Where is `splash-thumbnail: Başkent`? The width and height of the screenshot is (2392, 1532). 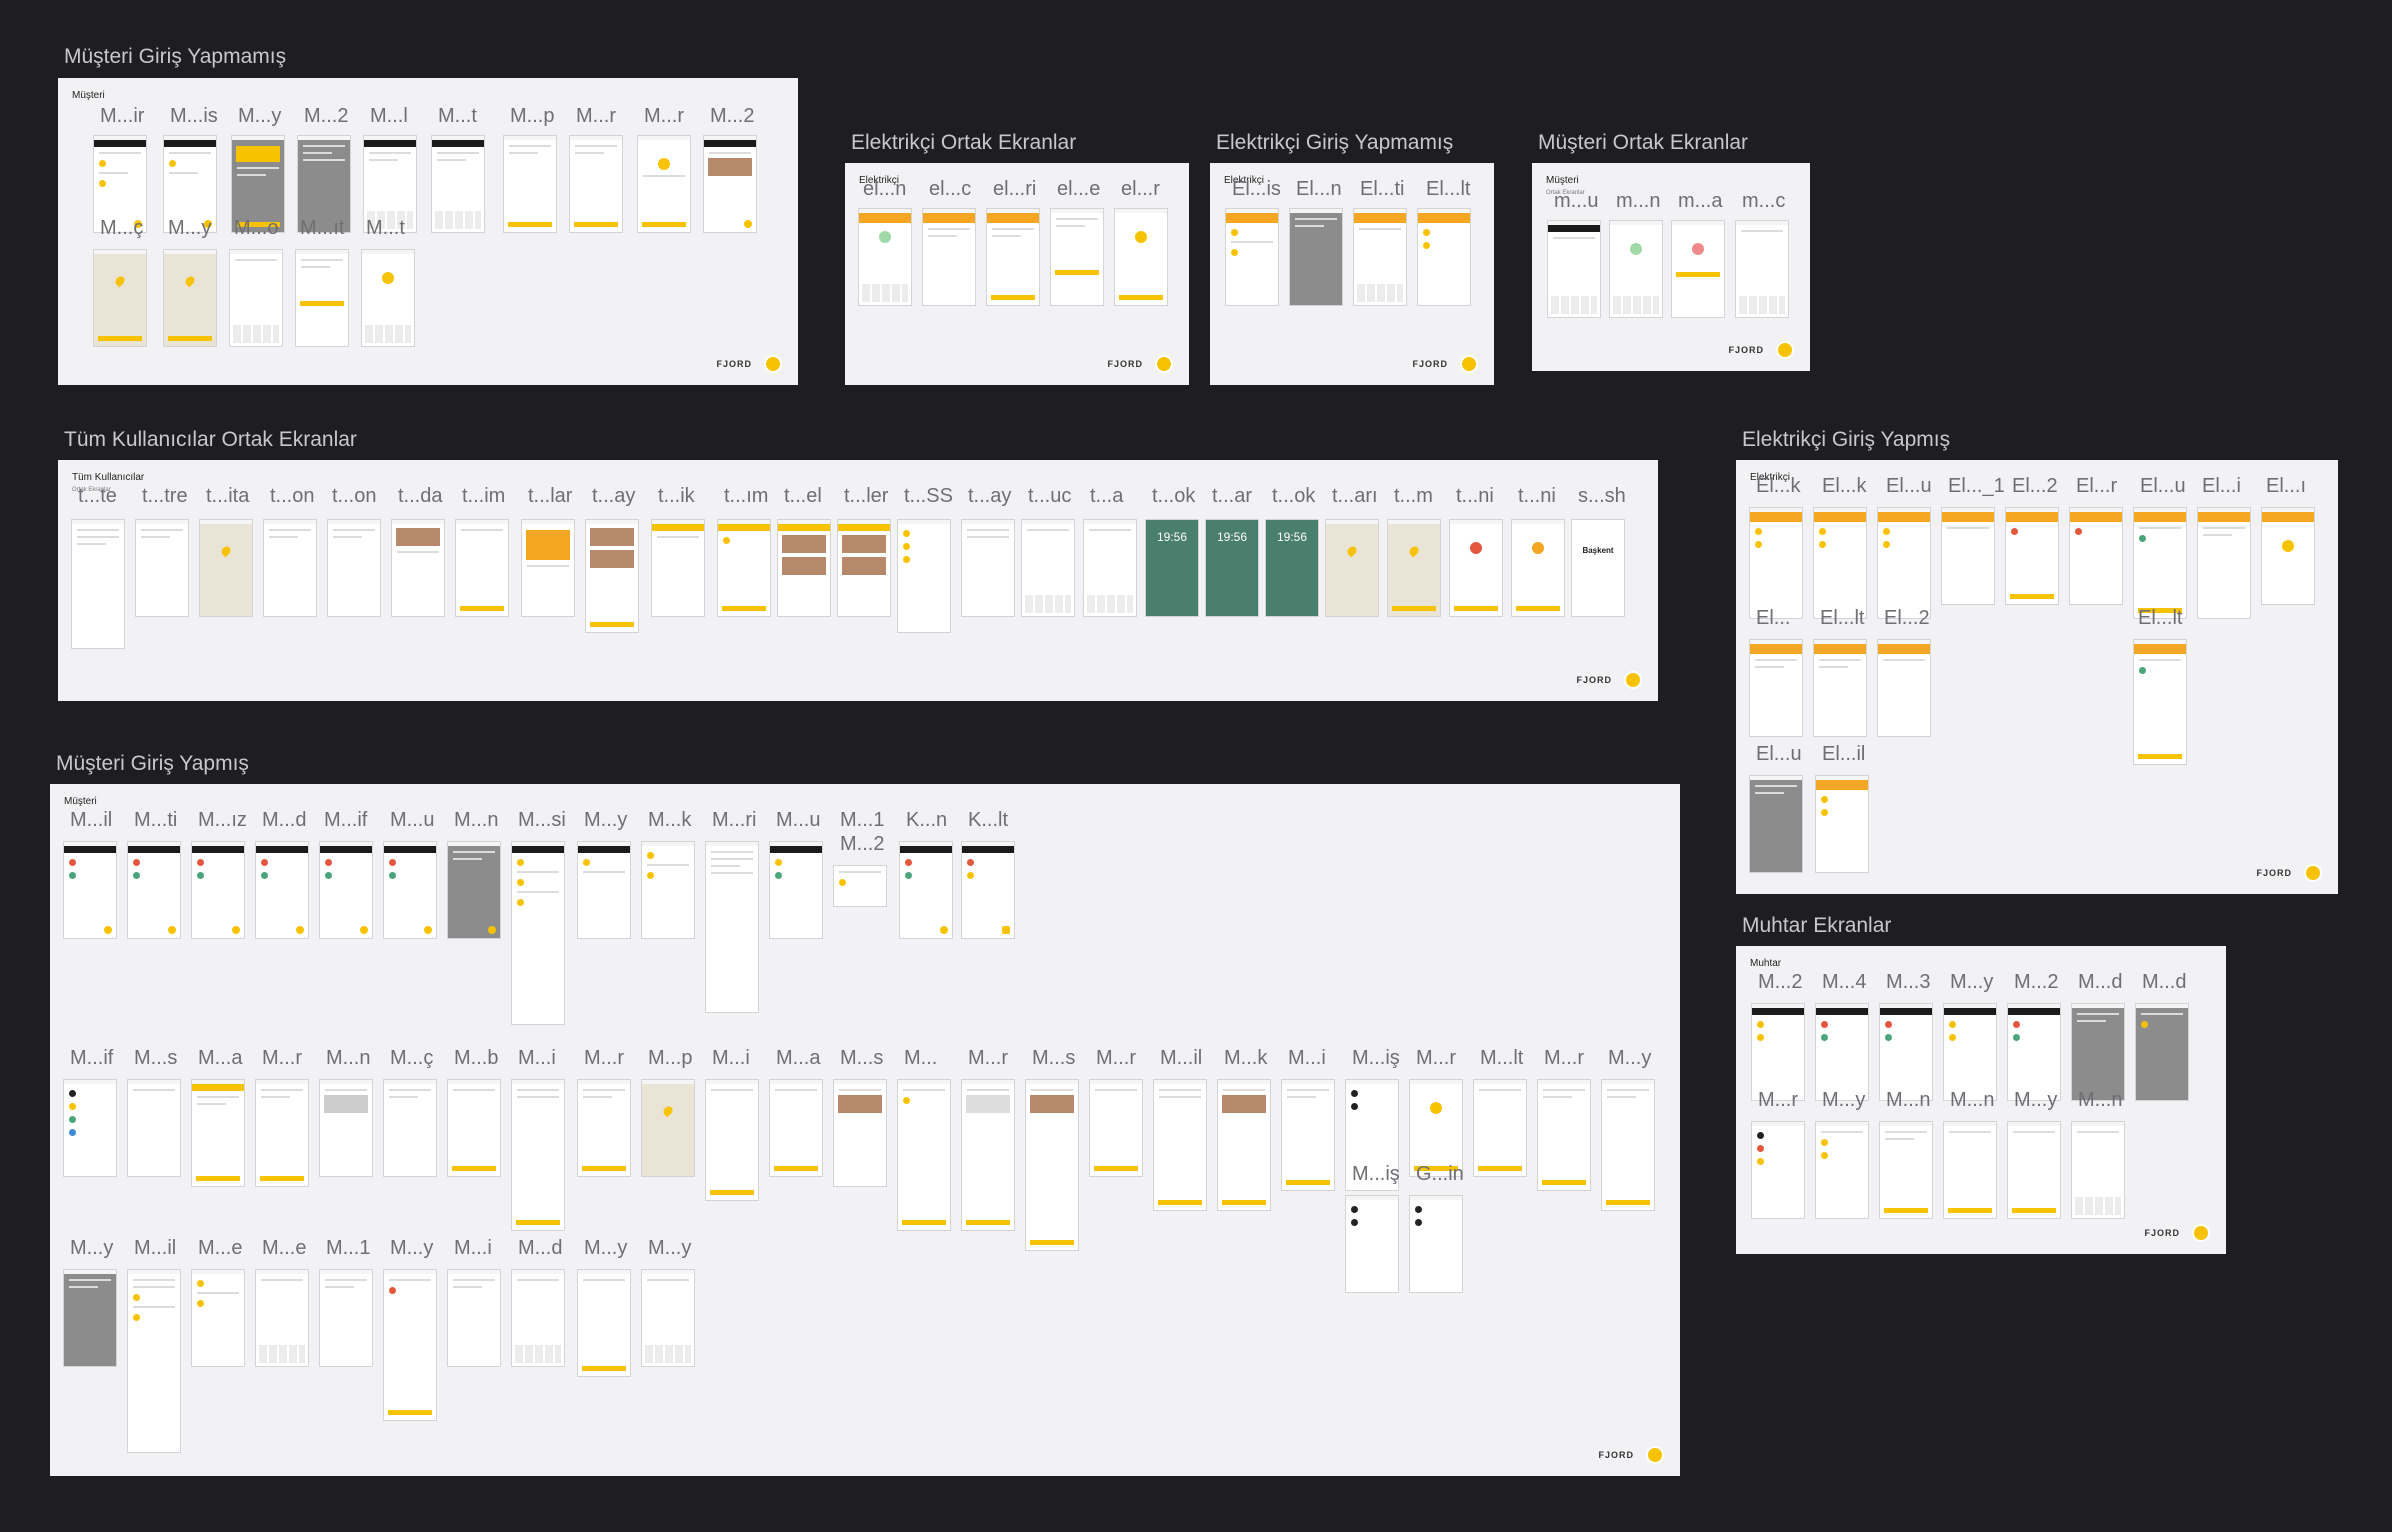
splash-thumbnail: Başkent is located at coordinates (1598, 568).